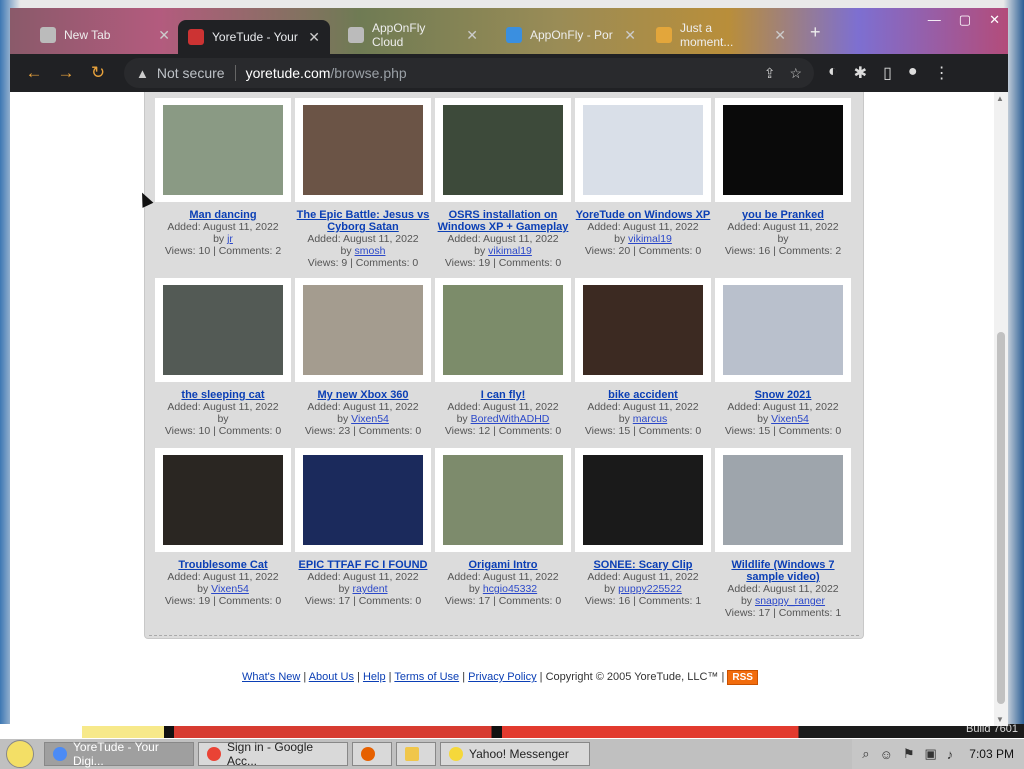  What do you see at coordinates (643, 215) in the screenshot?
I see `video-title-link: YoreTude on Windows XP` at bounding box center [643, 215].